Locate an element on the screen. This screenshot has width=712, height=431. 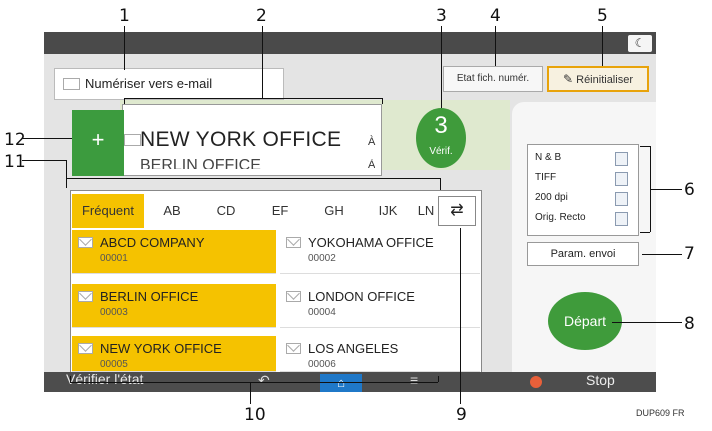
send-settings-button: Param. envoi is located at coordinates (583, 254).